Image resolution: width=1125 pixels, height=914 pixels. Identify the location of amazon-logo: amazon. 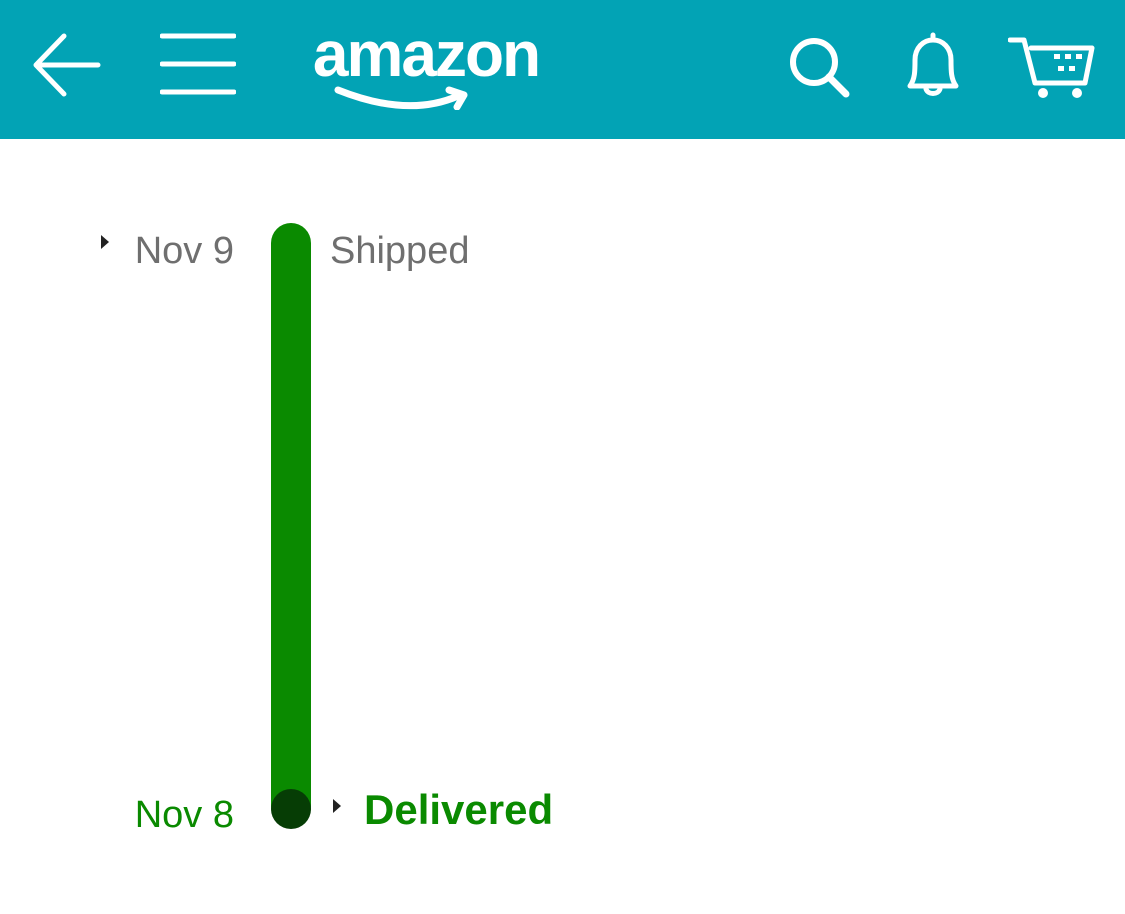
(426, 66).